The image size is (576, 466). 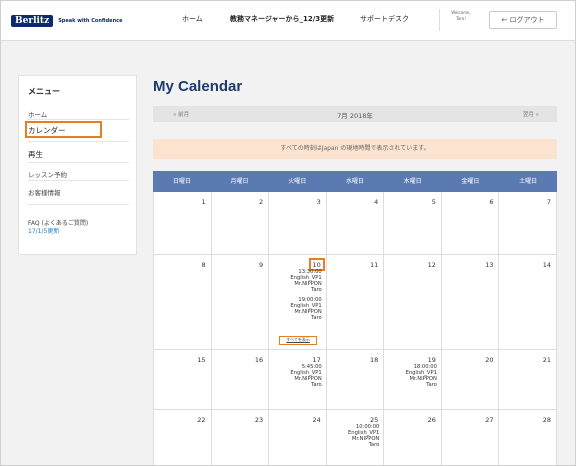 What do you see at coordinates (298, 340) in the screenshot?
I see `show-all-link: すべてを表示` at bounding box center [298, 340].